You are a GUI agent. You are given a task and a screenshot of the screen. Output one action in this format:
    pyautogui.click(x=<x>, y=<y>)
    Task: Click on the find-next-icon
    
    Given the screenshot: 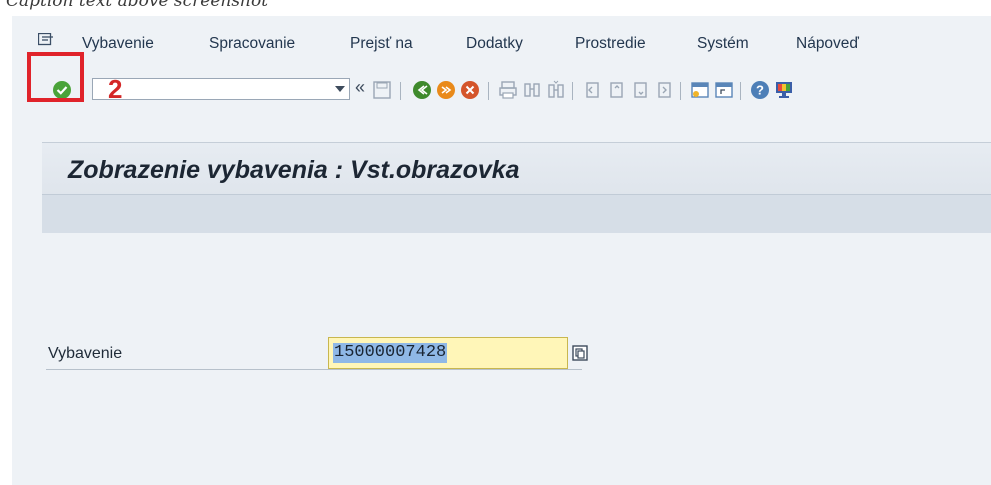 What is the action you would take?
    pyautogui.click(x=556, y=90)
    